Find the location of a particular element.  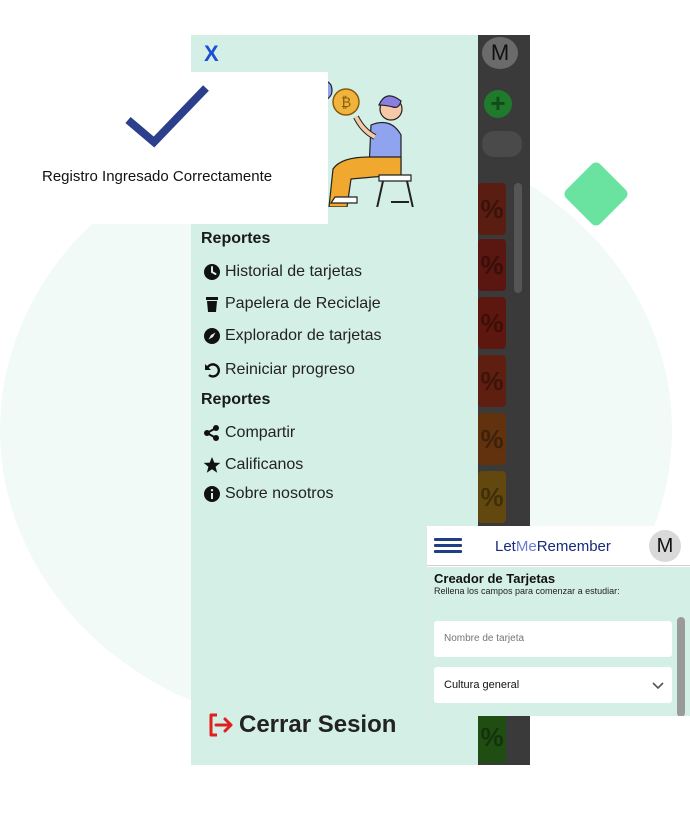

compass-icon is located at coordinates (212, 336).